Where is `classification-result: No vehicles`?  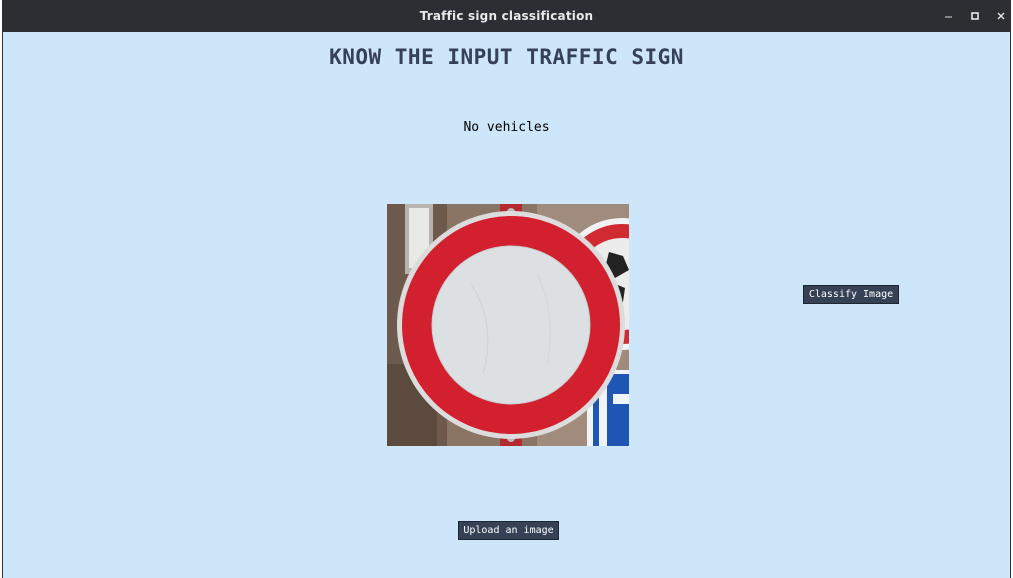 classification-result: No vehicles is located at coordinates (506, 127).